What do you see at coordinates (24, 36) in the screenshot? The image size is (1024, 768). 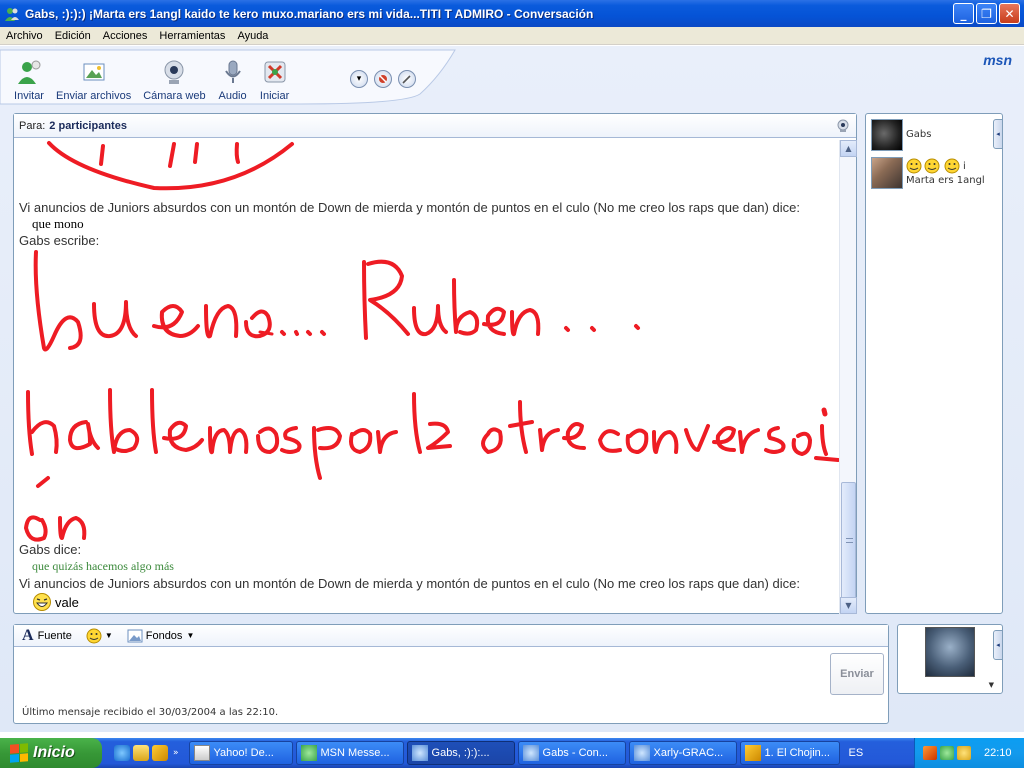 I see `menu-archivo: Archivo` at bounding box center [24, 36].